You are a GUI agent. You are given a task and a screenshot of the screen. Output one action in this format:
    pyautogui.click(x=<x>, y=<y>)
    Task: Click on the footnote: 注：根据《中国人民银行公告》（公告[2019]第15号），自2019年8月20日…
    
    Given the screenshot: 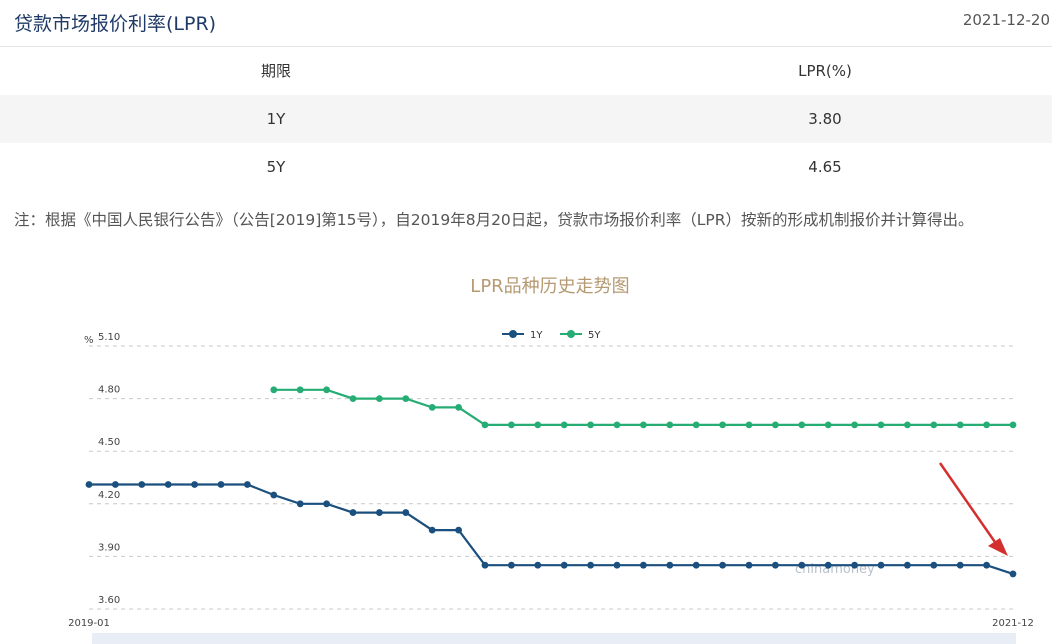 What is the action you would take?
    pyautogui.click(x=494, y=220)
    